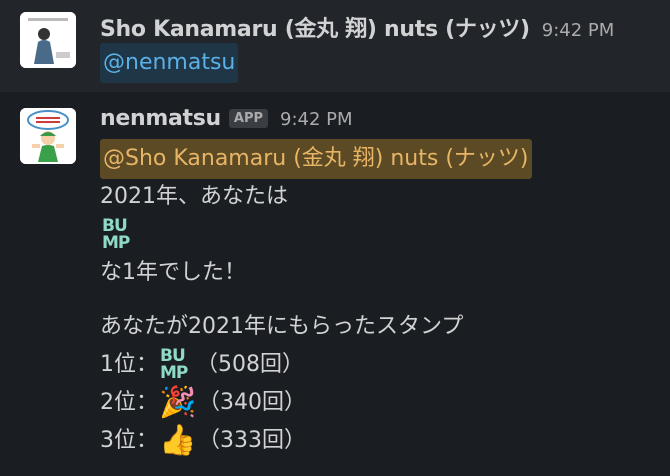  What do you see at coordinates (129, 440) in the screenshot?
I see `rank-label: 3位：` at bounding box center [129, 440].